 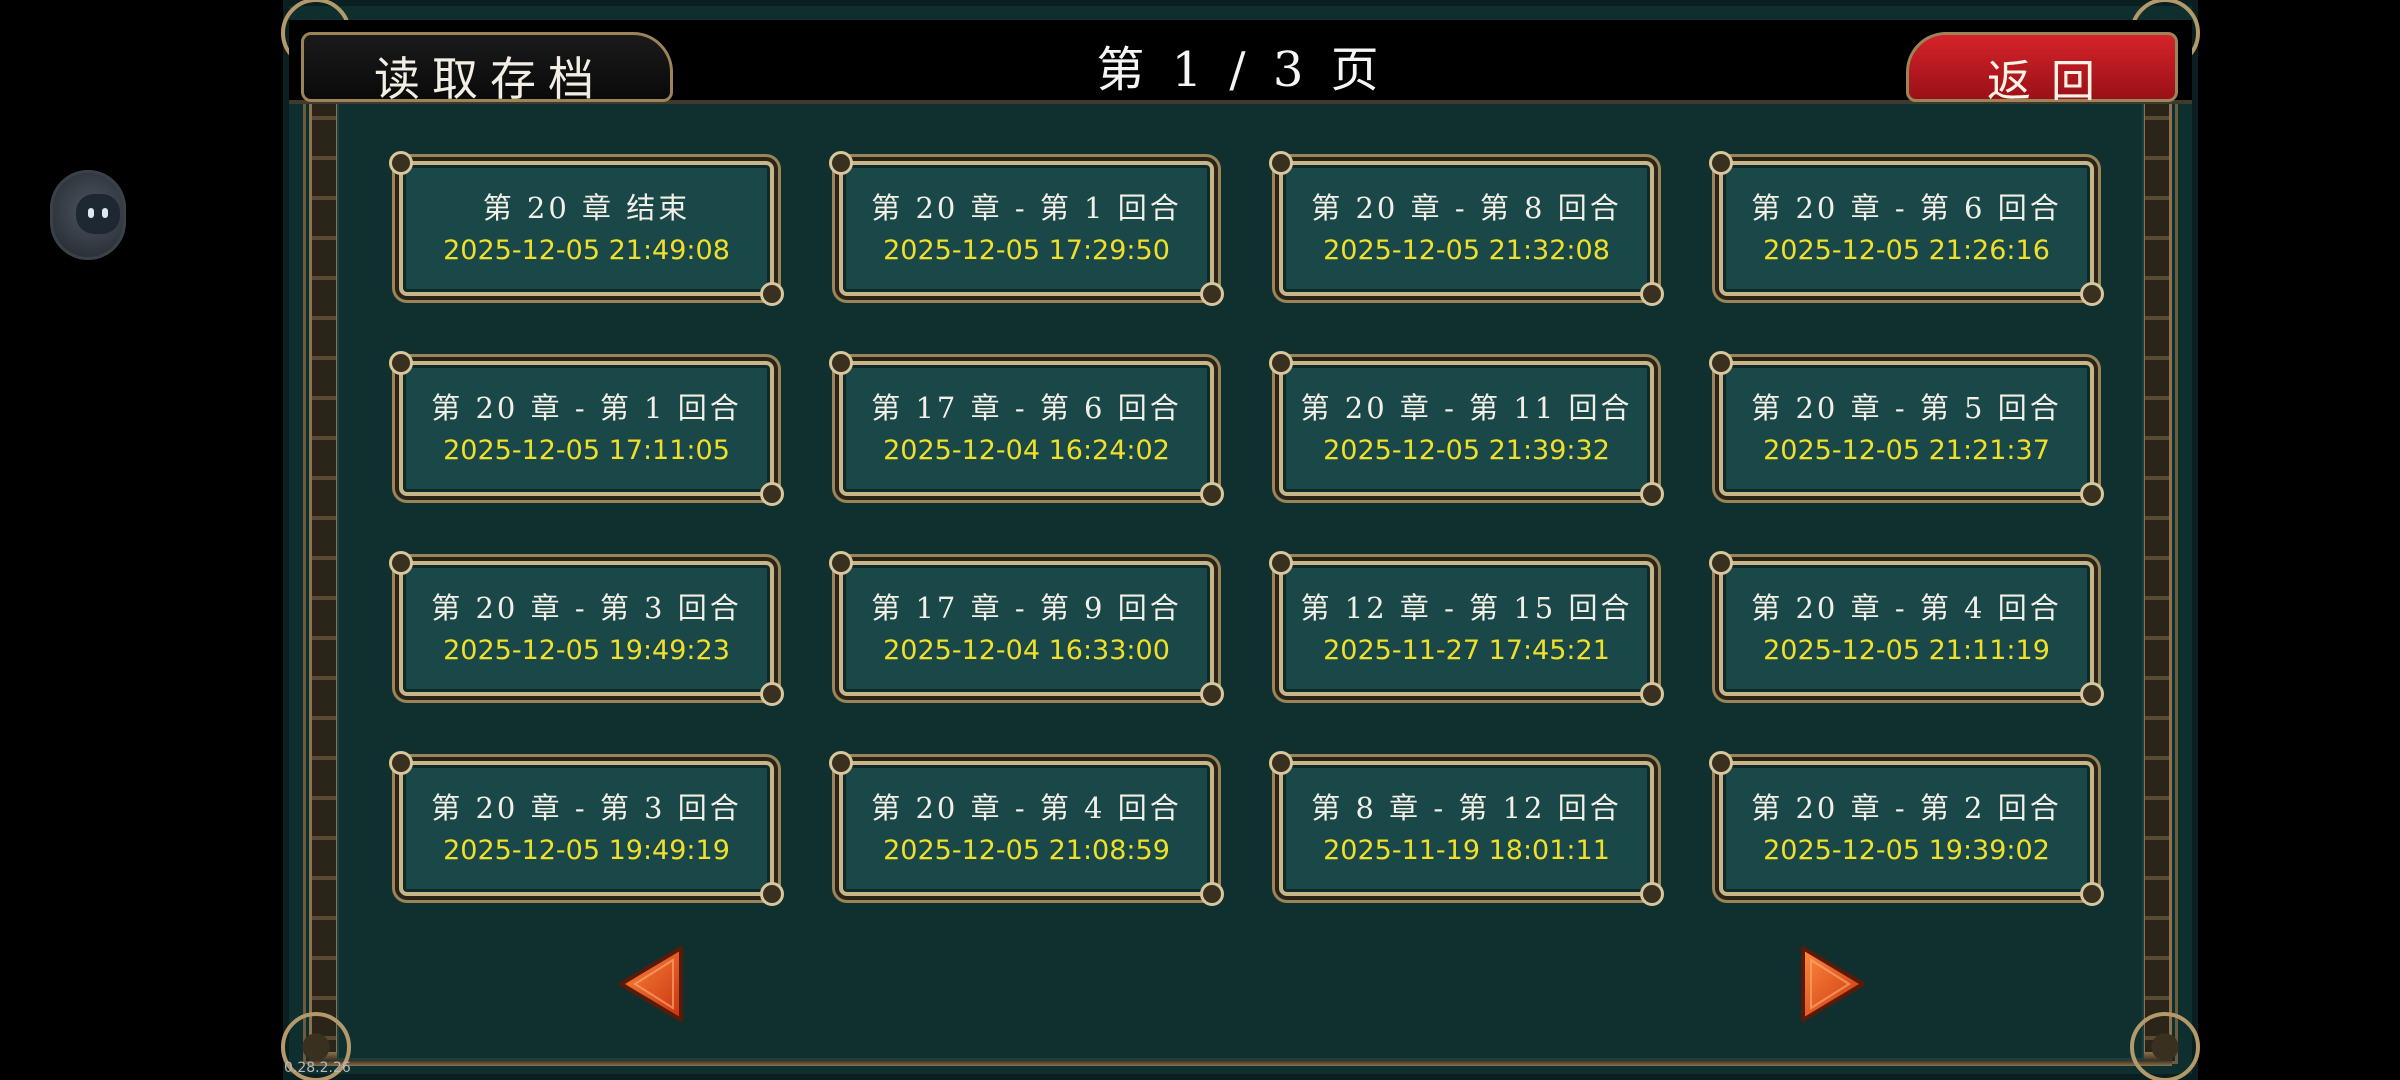 I want to click on next-page-button, so click(x=1833, y=984).